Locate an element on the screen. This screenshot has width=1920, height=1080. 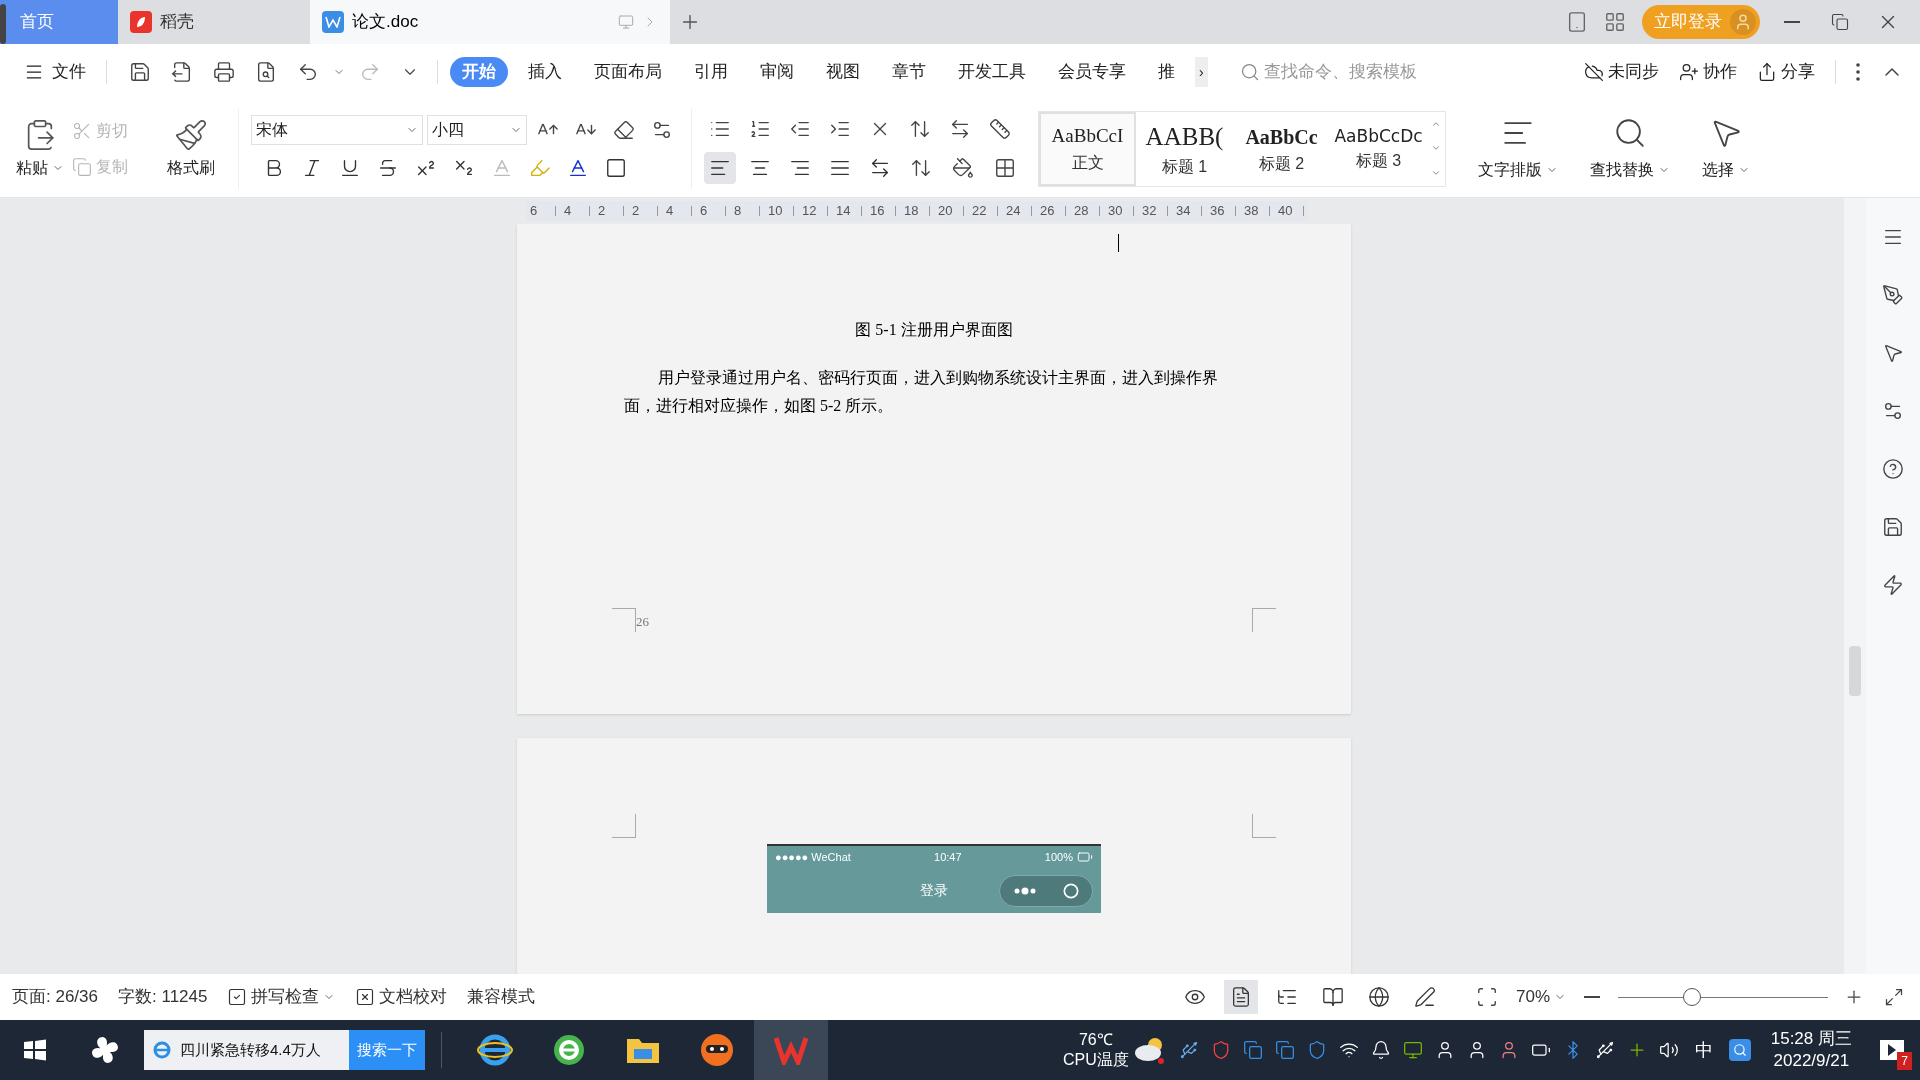
font-name-dropdown: 宋体 is located at coordinates (337, 129).